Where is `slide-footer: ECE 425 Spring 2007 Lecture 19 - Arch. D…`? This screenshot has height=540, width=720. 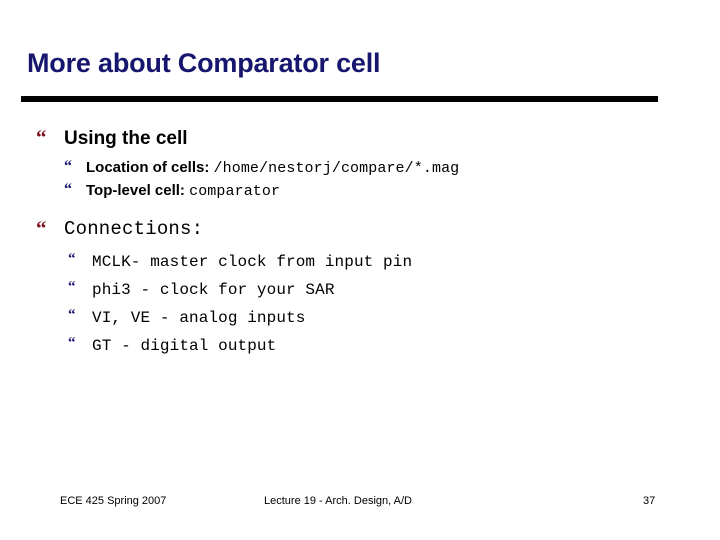 slide-footer: ECE 425 Spring 2007 Lecture 19 - Arch. D… is located at coordinates (360, 505).